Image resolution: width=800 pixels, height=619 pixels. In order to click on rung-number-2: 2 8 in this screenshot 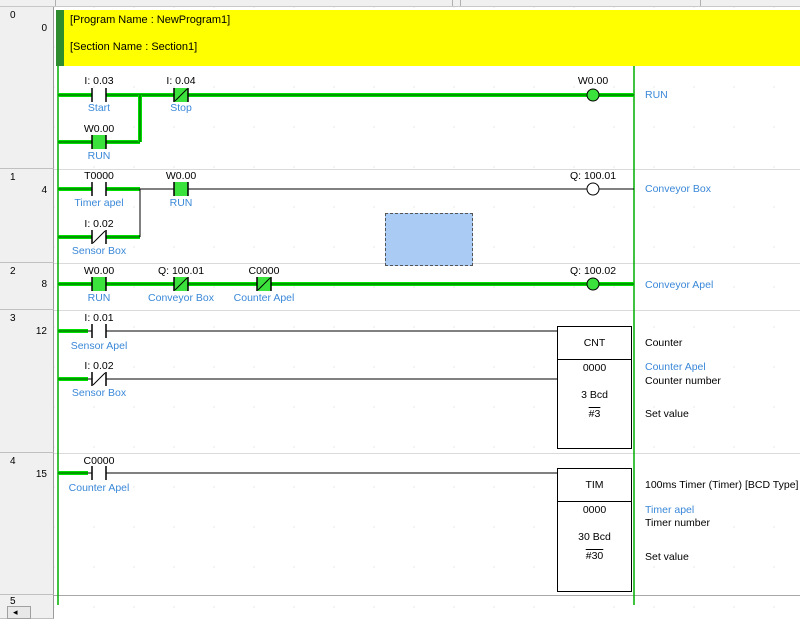, I will do `click(27, 286)`.